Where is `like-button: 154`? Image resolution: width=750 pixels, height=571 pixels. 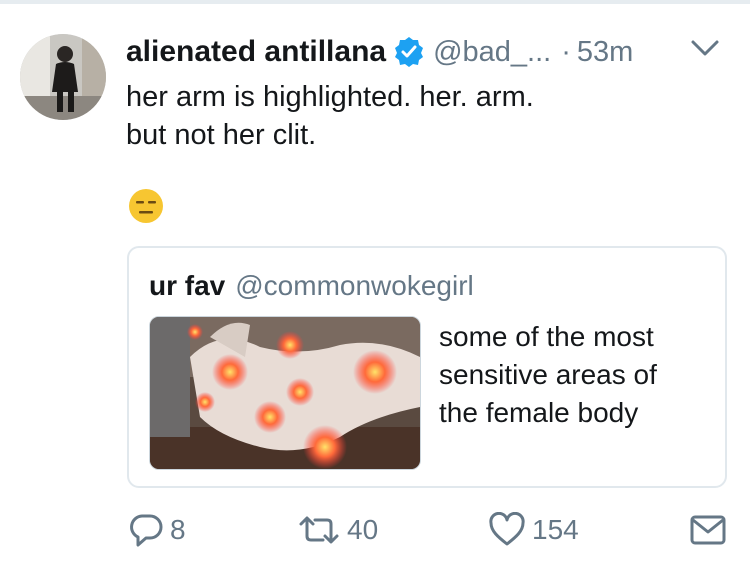 like-button: 154 is located at coordinates (533, 530).